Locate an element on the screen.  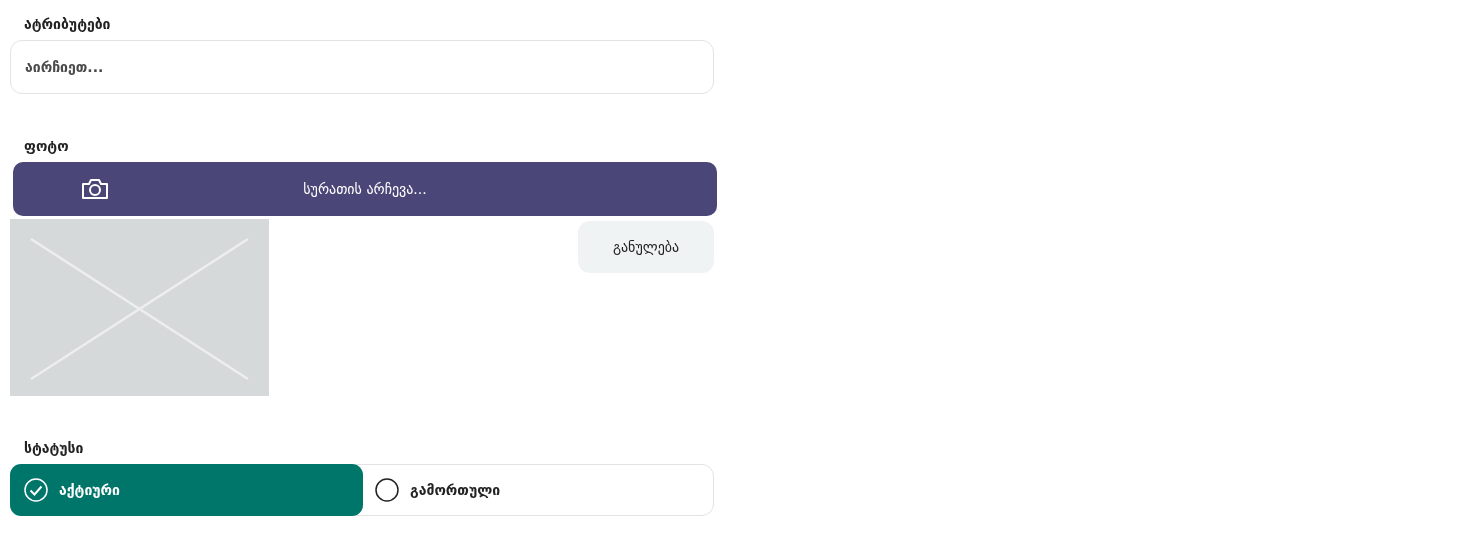
reset-button: განულება is located at coordinates (646, 247).